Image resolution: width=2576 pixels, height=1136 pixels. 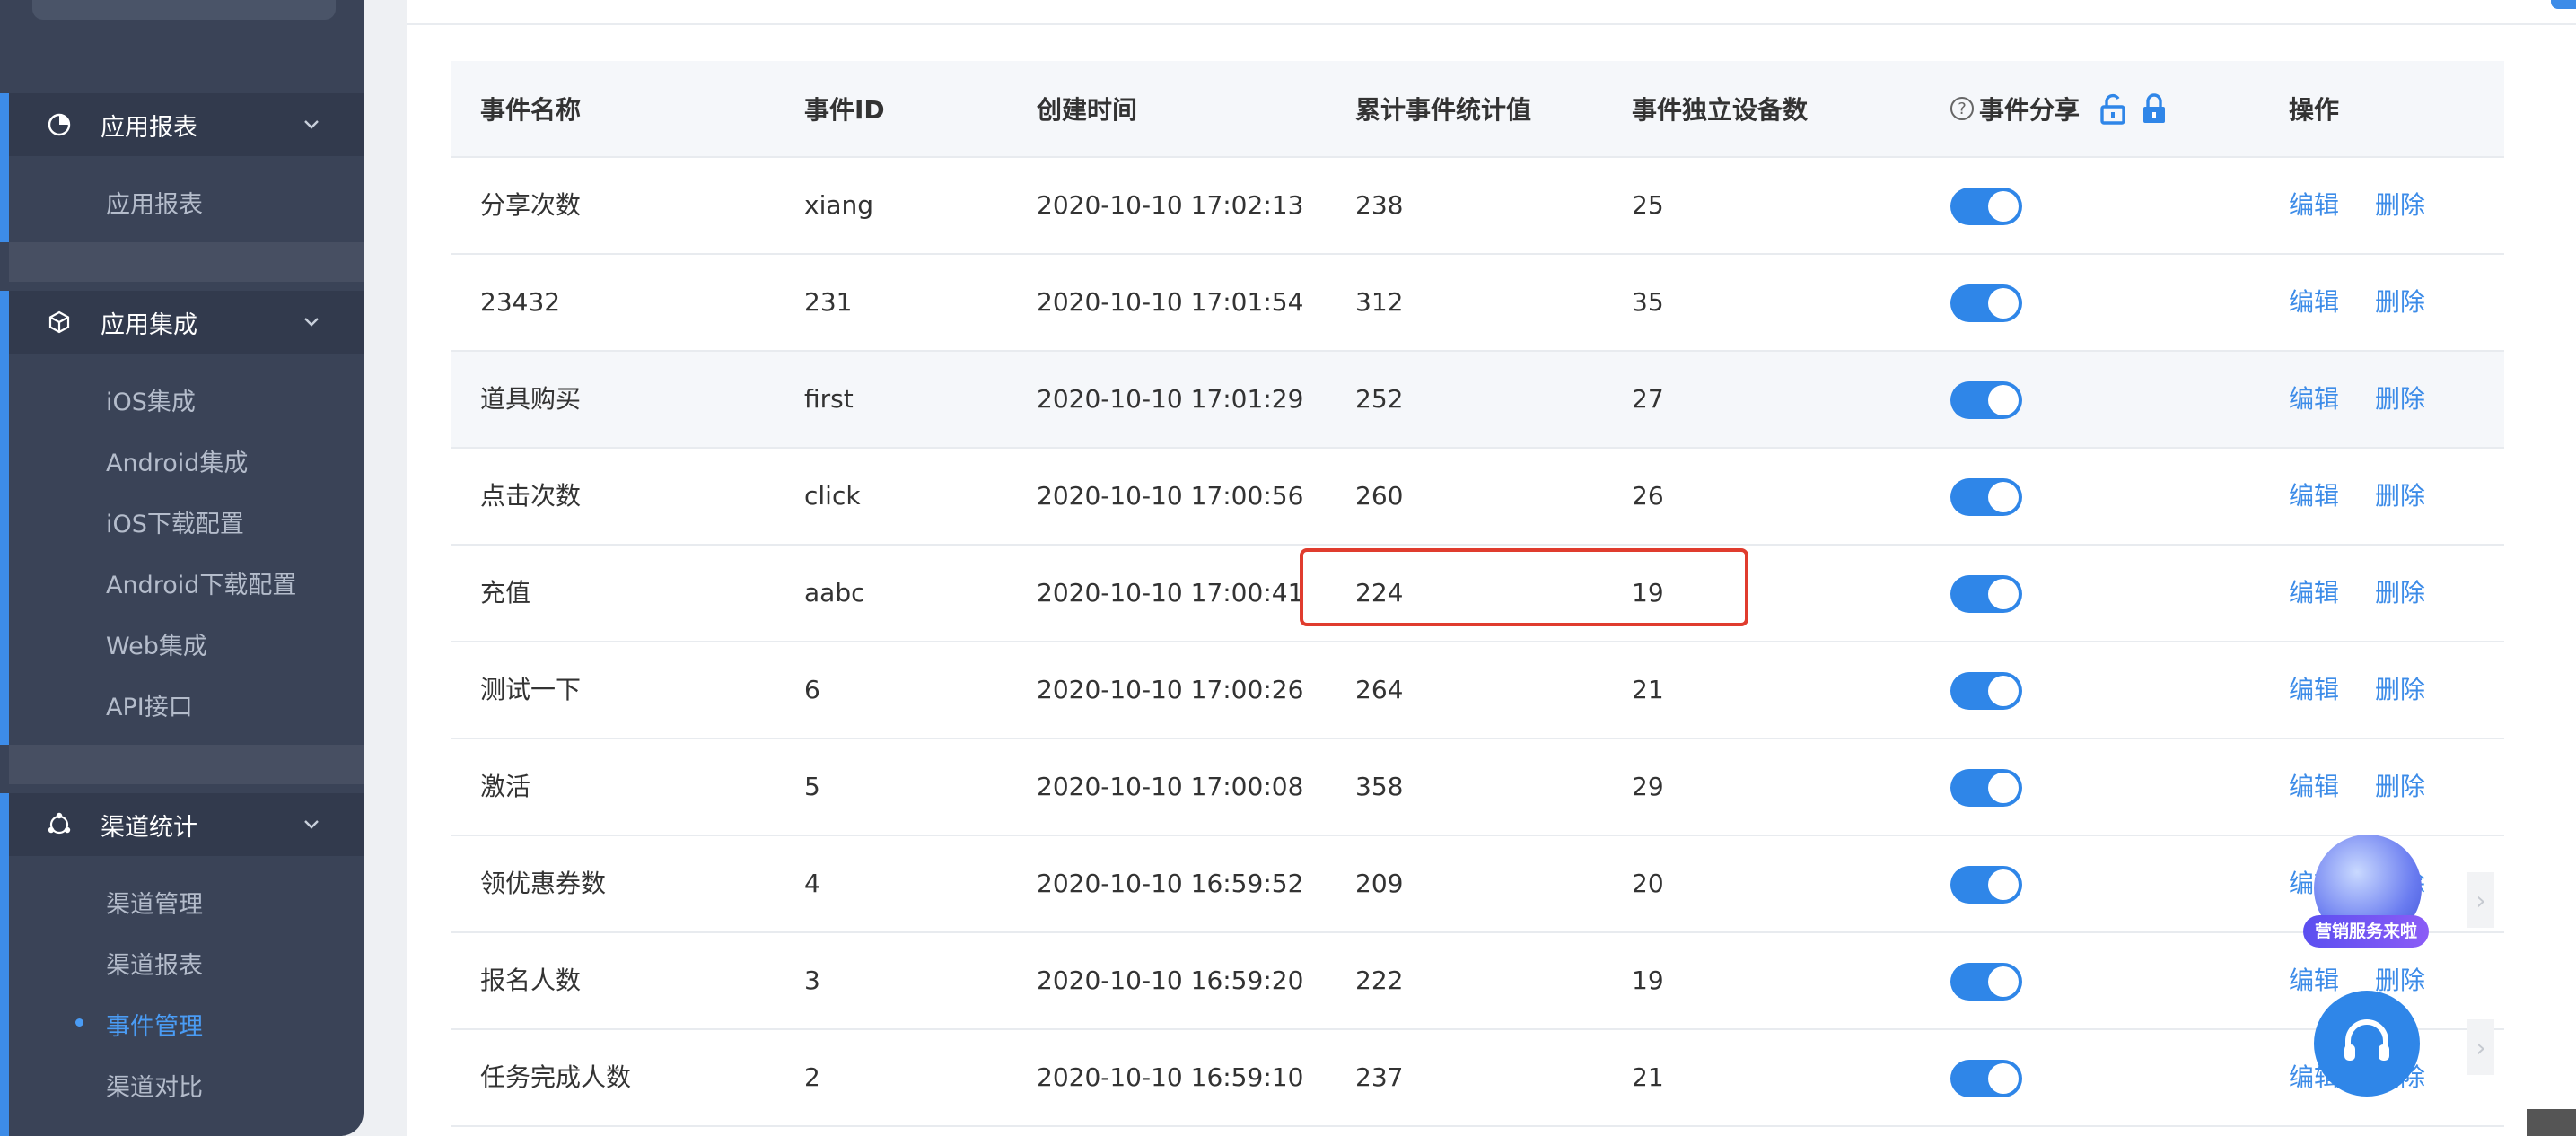 What do you see at coordinates (1170, 1077) in the screenshot?
I see `cell-create-time: 2020-10-10 16:59:10` at bounding box center [1170, 1077].